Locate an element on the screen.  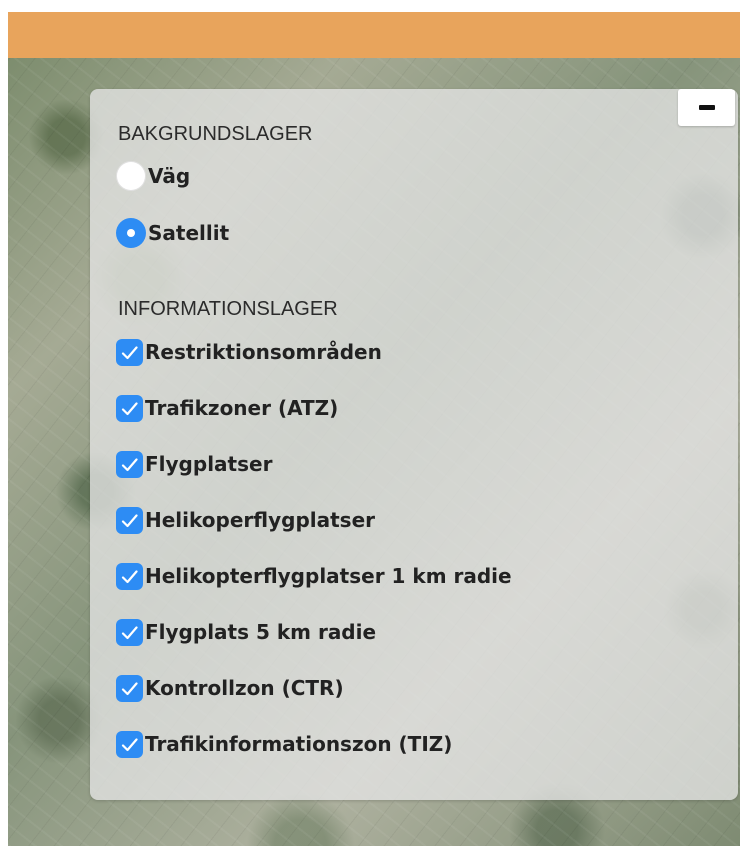
layer-option-label: Helikoperflygplatser is located at coordinates (260, 520).